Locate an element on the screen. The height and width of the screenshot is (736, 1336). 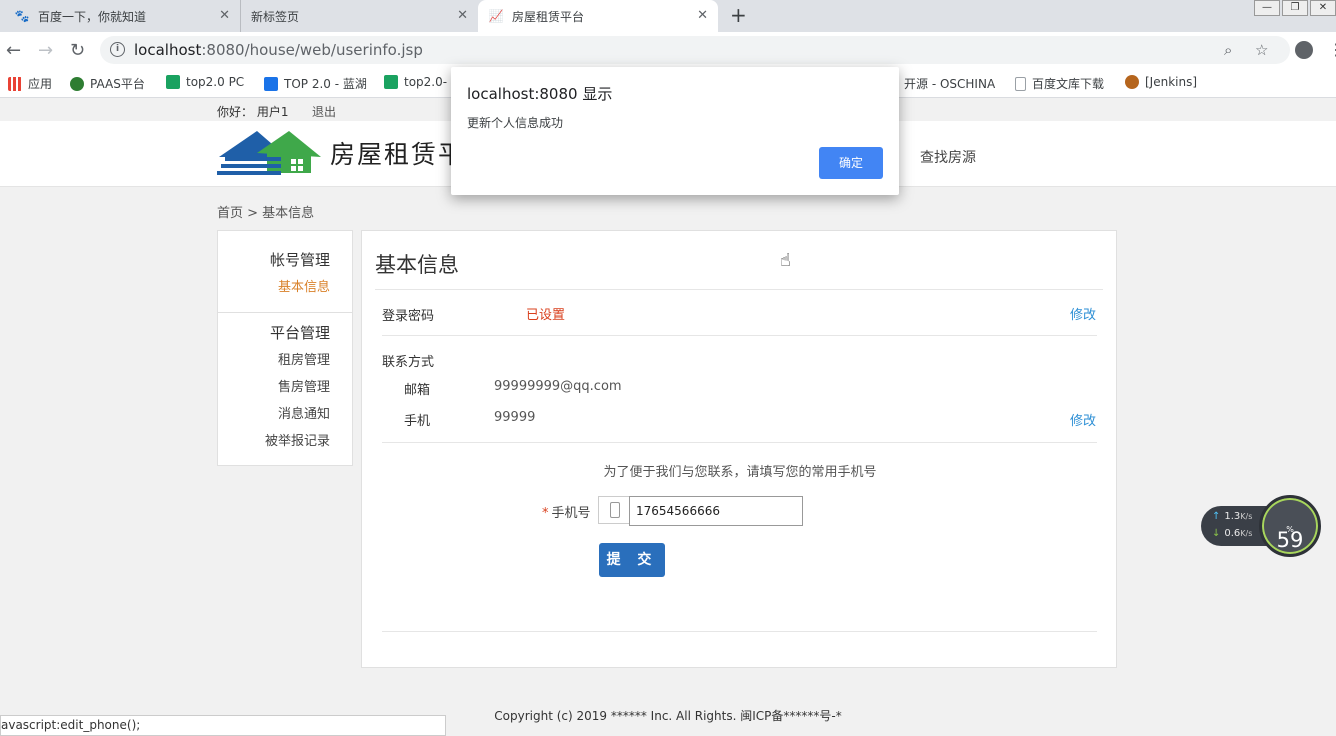
edit-password-link: 修改 is located at coordinates (1083, 313).